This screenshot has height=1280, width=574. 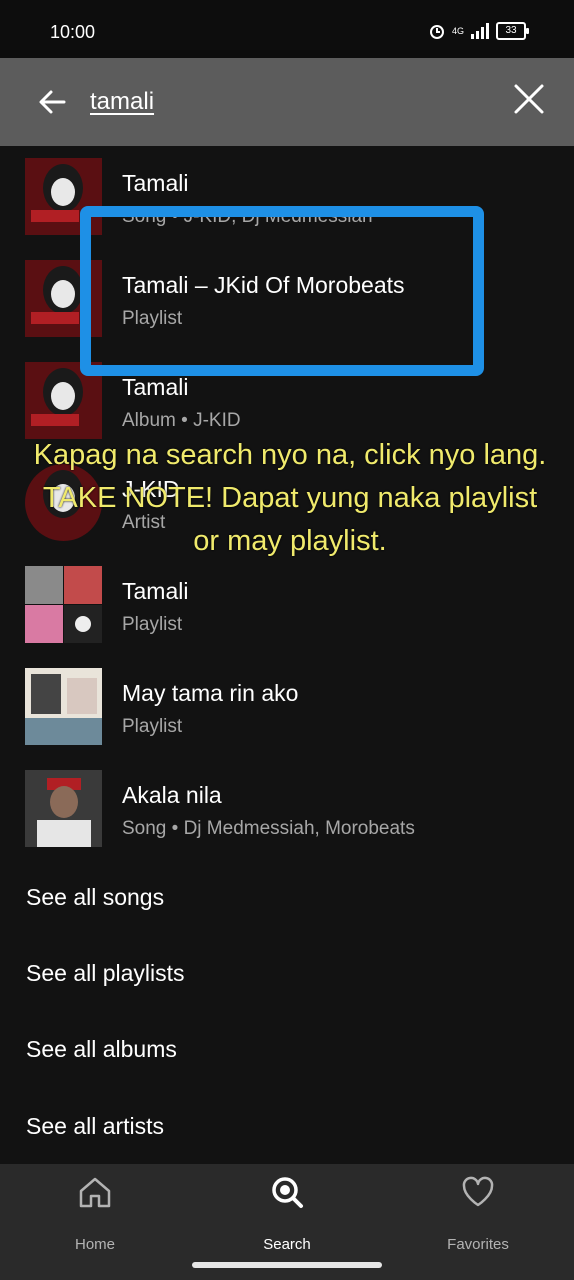 I want to click on list-item: May tama rin ako Playlist, so click(x=287, y=706).